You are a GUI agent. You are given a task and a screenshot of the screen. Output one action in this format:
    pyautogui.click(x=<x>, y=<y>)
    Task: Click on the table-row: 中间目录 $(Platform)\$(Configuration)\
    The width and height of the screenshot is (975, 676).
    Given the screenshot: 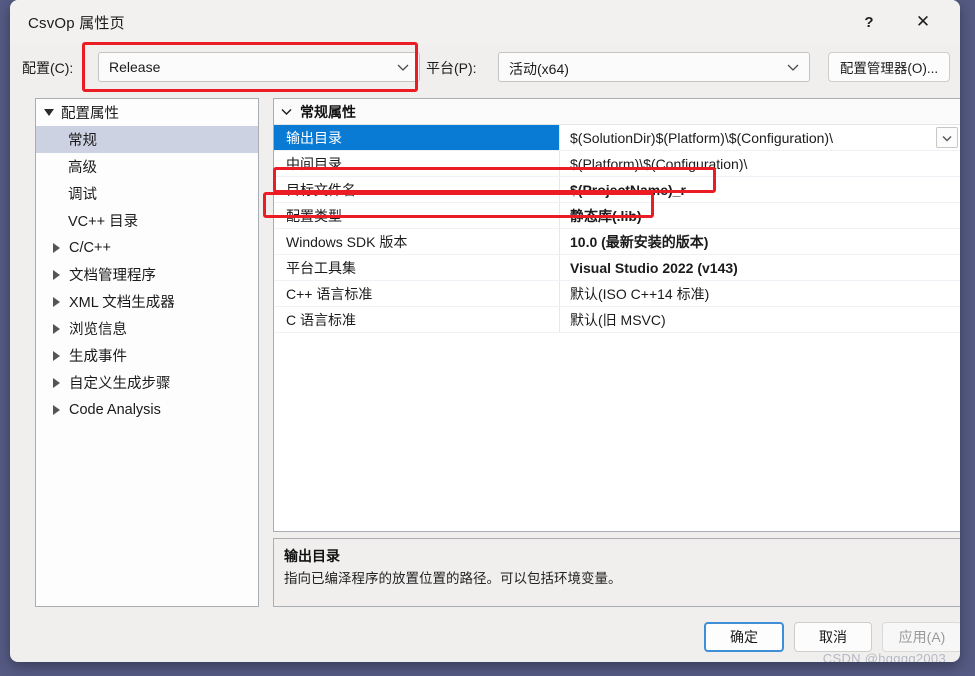 What is the action you would take?
    pyautogui.click(x=617, y=164)
    